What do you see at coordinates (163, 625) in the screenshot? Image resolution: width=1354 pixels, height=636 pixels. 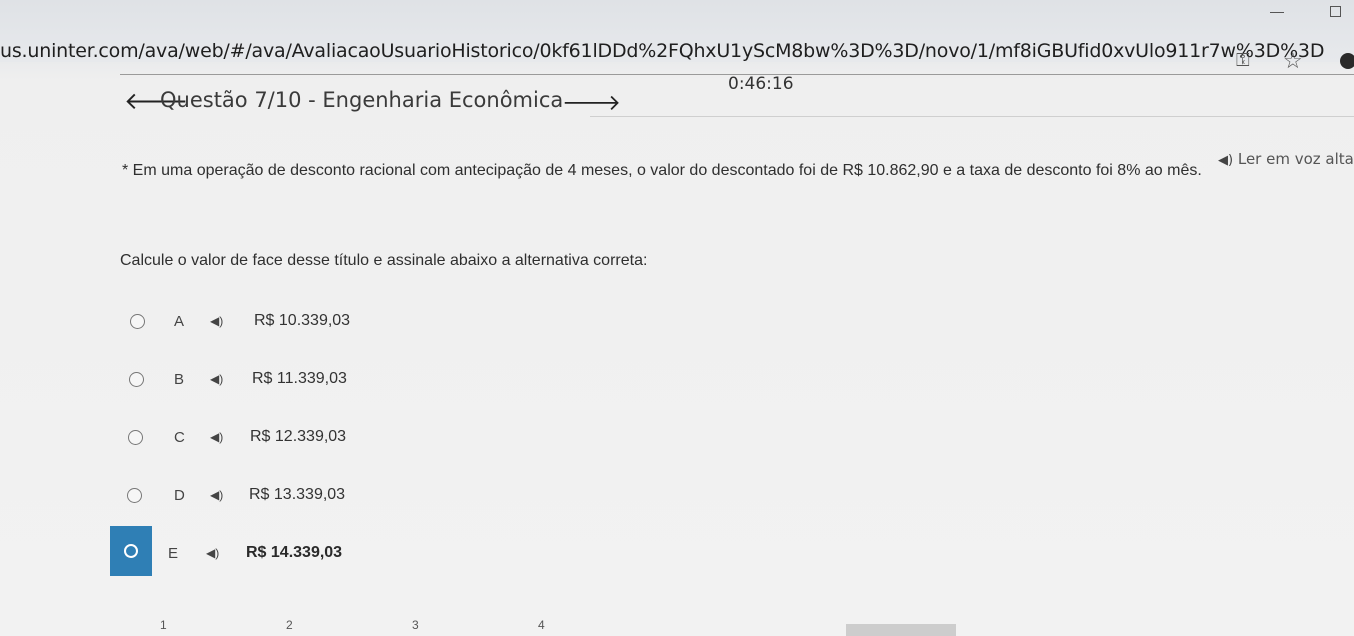 I see `pager-item: 1` at bounding box center [163, 625].